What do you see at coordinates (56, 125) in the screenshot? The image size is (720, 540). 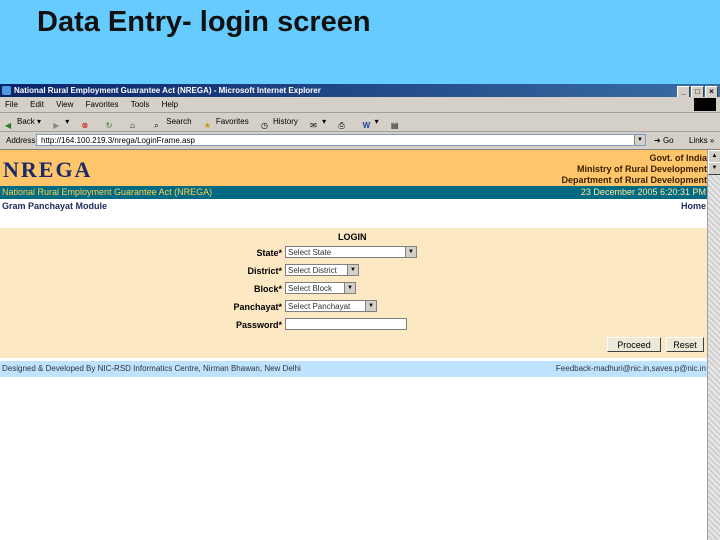 I see `forward-arrow-icon: ▶` at bounding box center [56, 125].